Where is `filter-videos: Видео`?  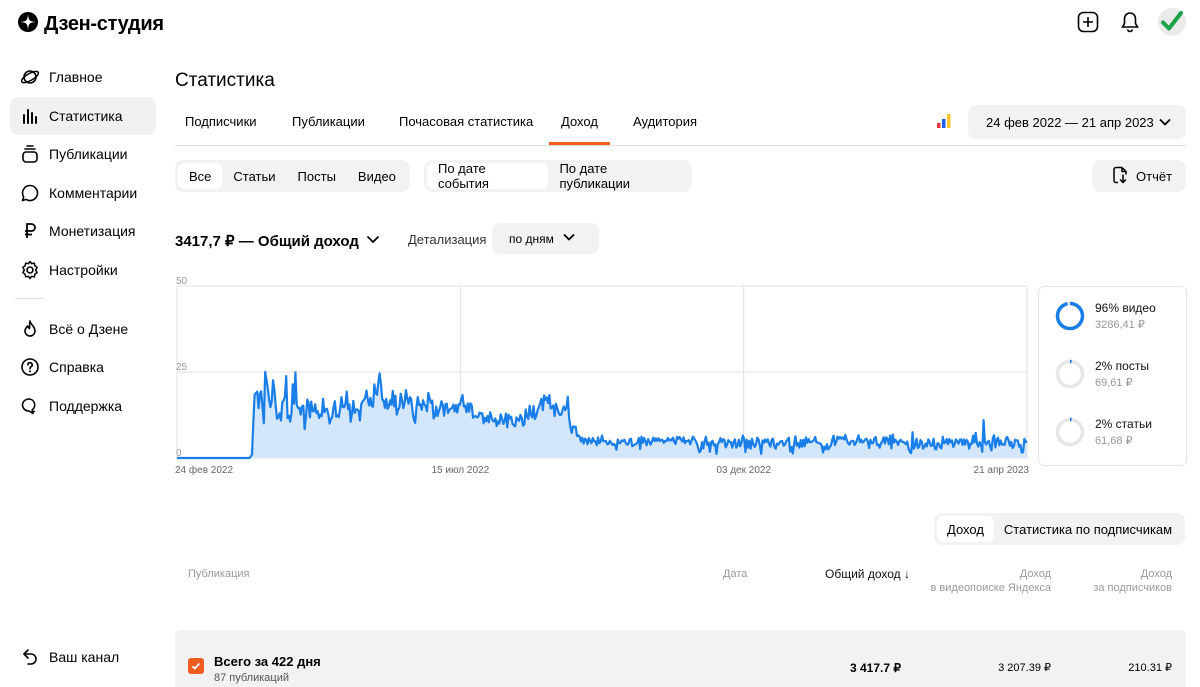 filter-videos: Видео is located at coordinates (377, 176).